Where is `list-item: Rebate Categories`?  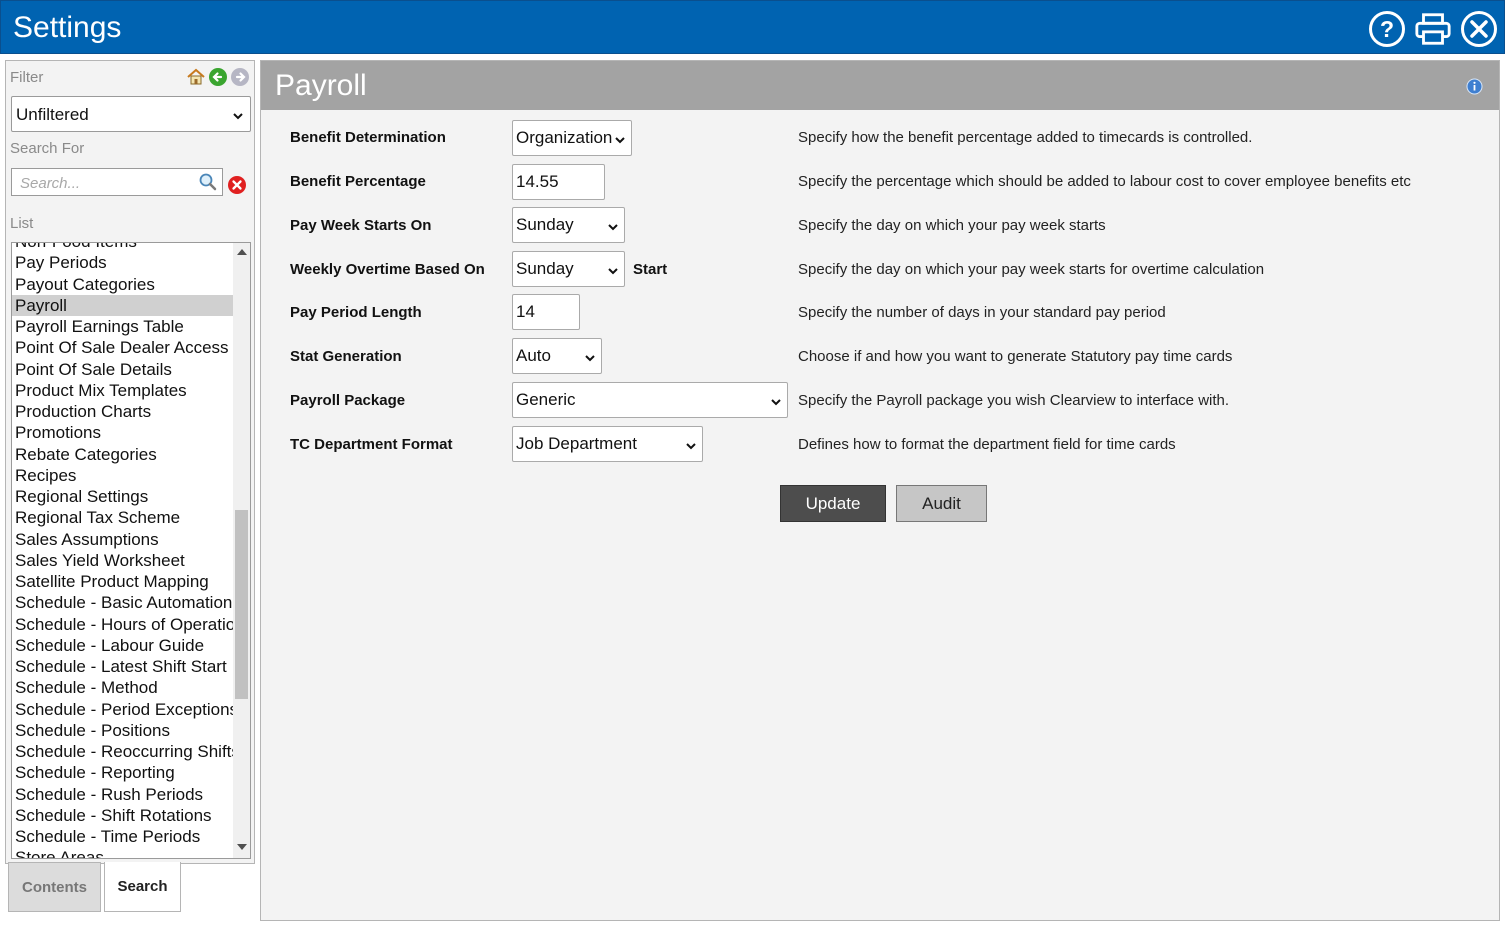
list-item: Rebate Categories is located at coordinates (123, 454).